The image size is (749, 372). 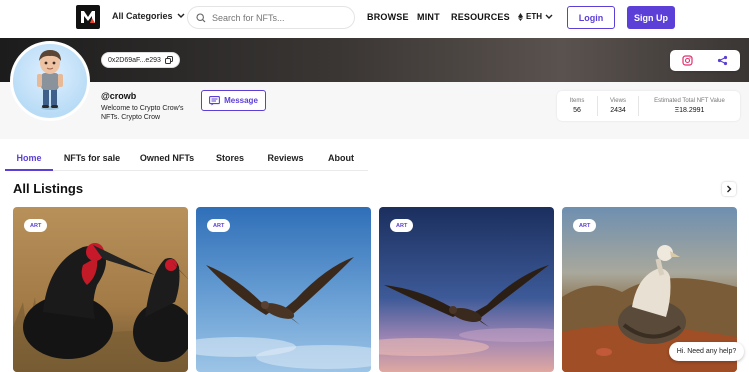 What do you see at coordinates (577, 106) in the screenshot?
I see `stat-items: Items 56` at bounding box center [577, 106].